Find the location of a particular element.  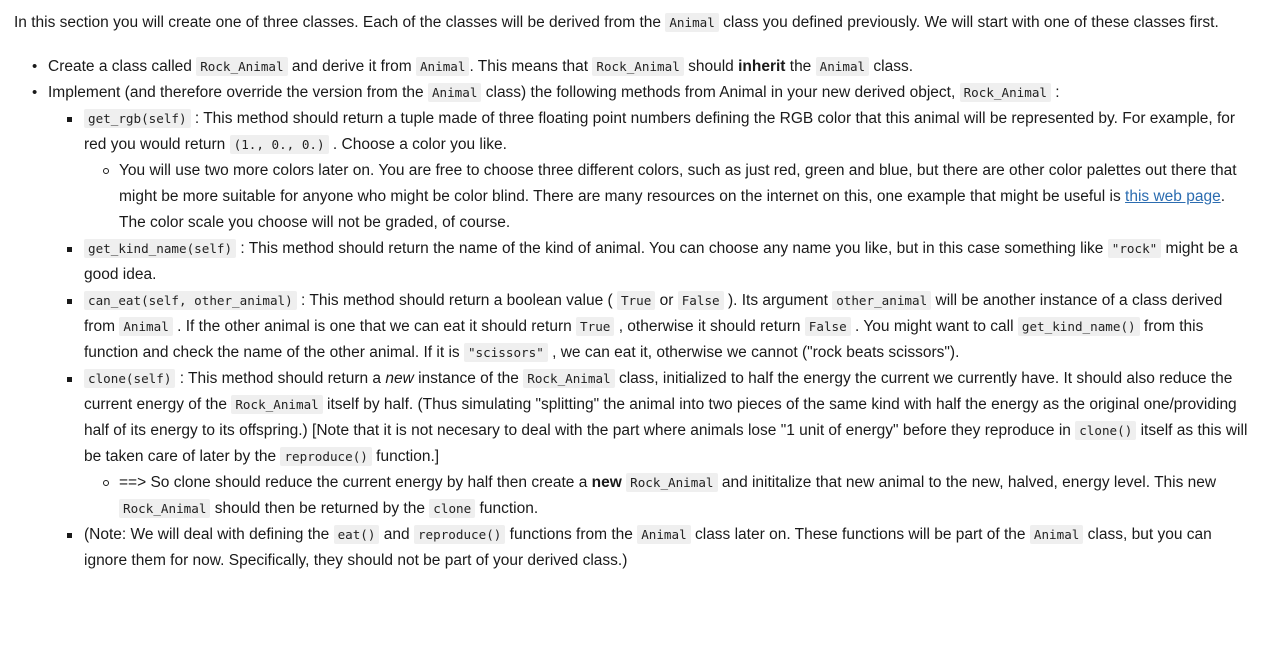

can-eat-text-3: ). Its argument is located at coordinates (778, 300).